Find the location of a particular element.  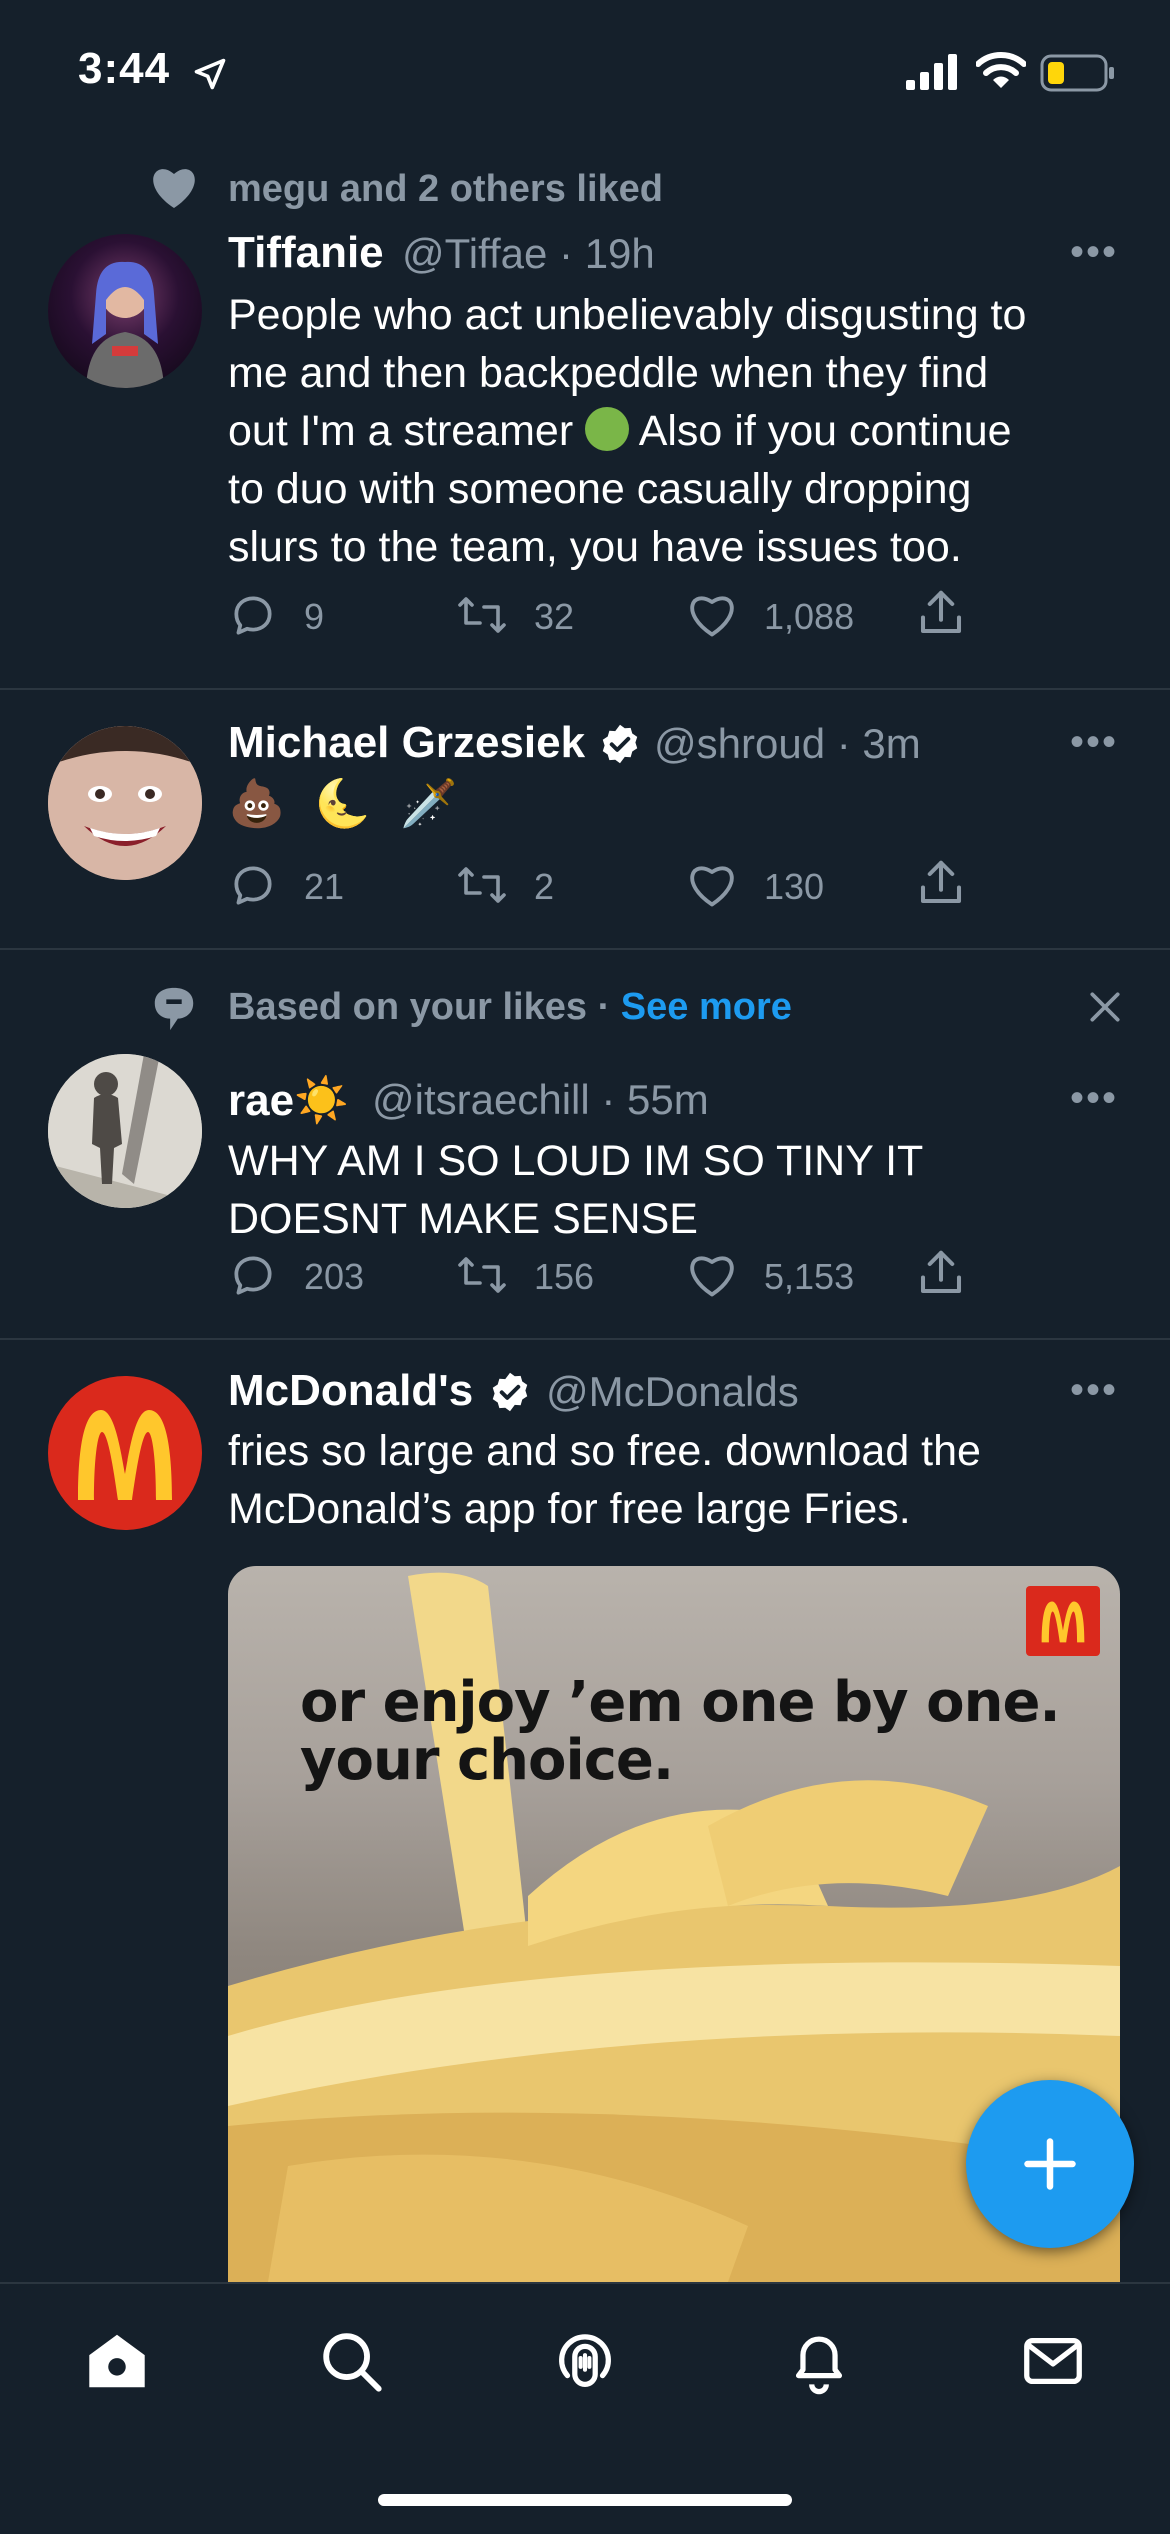

compose-icon is located at coordinates (1050, 2164).